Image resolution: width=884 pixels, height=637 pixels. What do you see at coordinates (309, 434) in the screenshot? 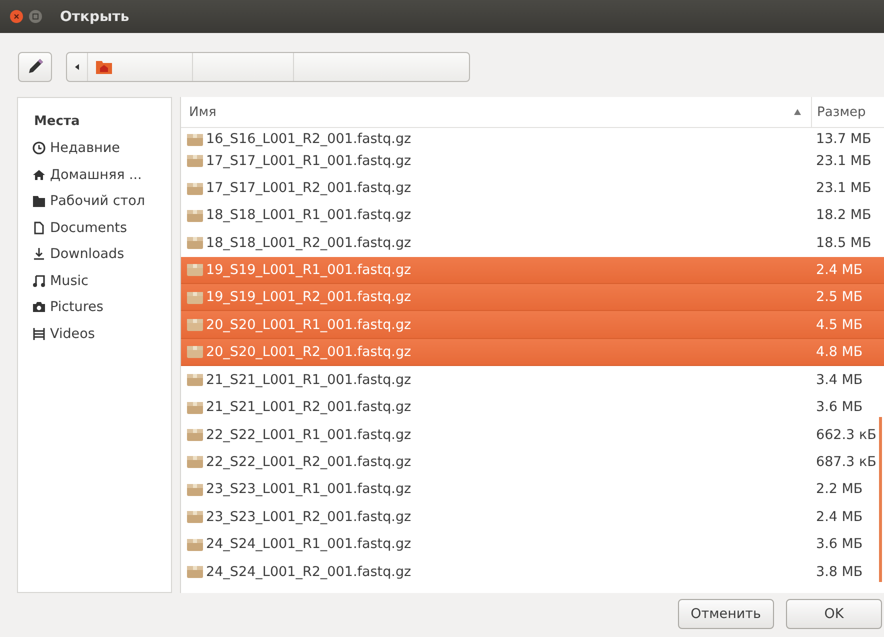
I see `file-name: 22_S22_L001_R1_001.fastq.gz` at bounding box center [309, 434].